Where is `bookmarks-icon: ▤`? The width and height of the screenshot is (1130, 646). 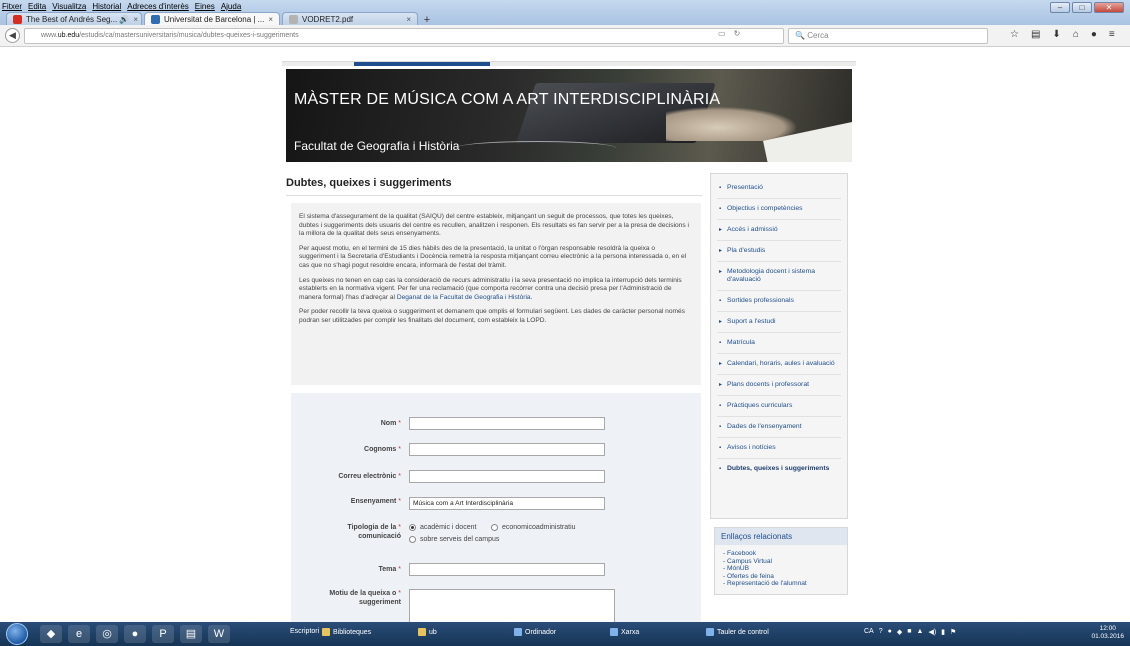
bookmarks-icon: ▤ is located at coordinates (1035, 34).